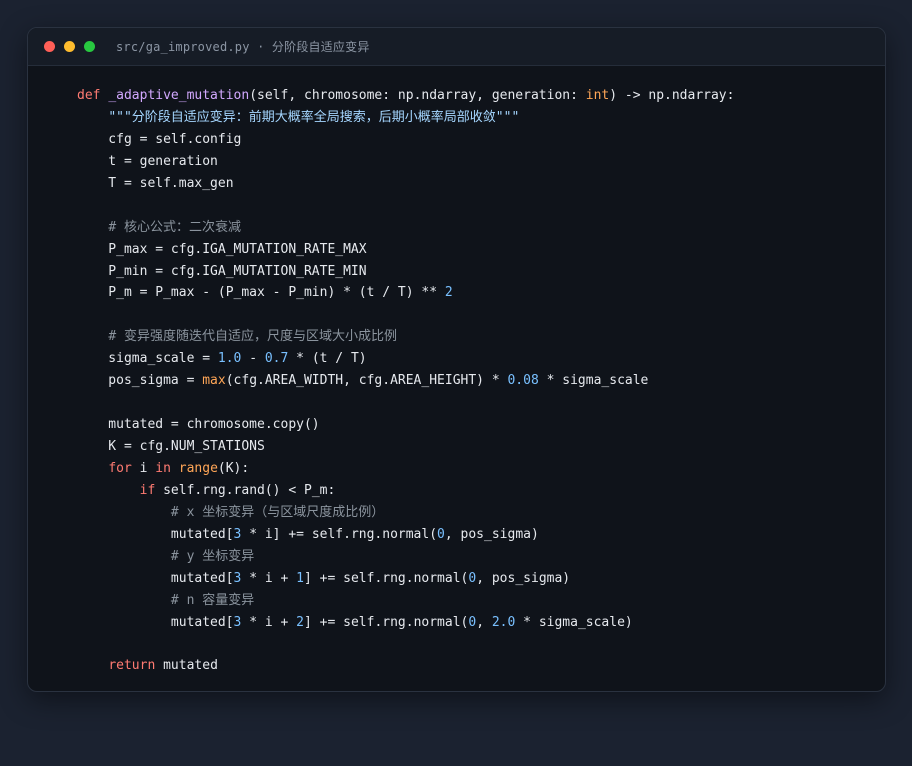  I want to click on code-line: P_min = cfg.IGA_MUTATION_RATE_MIN, so click(471, 272).